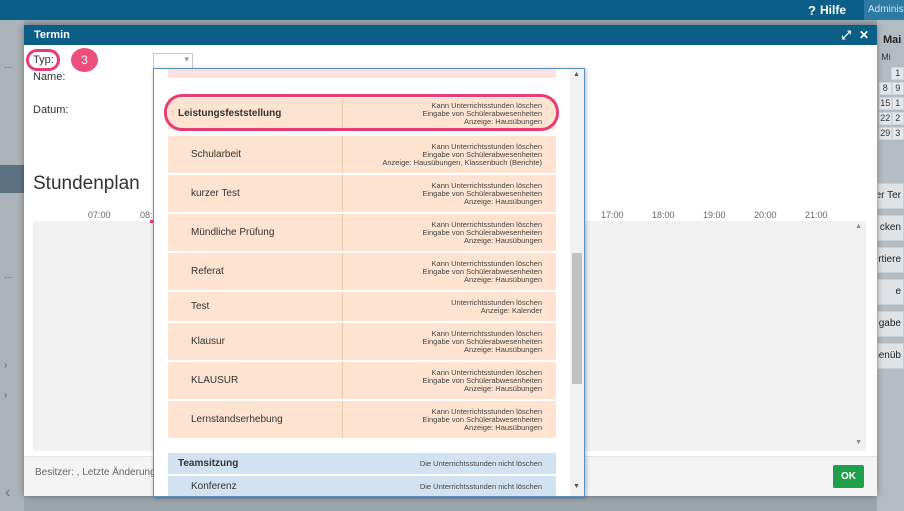 Image resolution: width=904 pixels, height=511 pixels. What do you see at coordinates (890, 73) in the screenshot?
I see `mini-calendar-row: 1` at bounding box center [890, 73].